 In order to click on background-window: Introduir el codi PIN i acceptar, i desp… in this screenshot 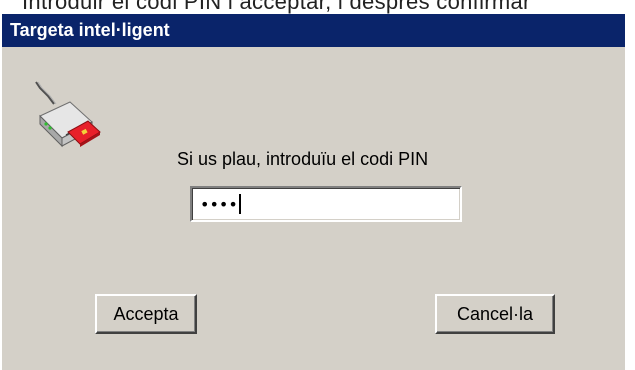, I will do `click(317, 7)`.